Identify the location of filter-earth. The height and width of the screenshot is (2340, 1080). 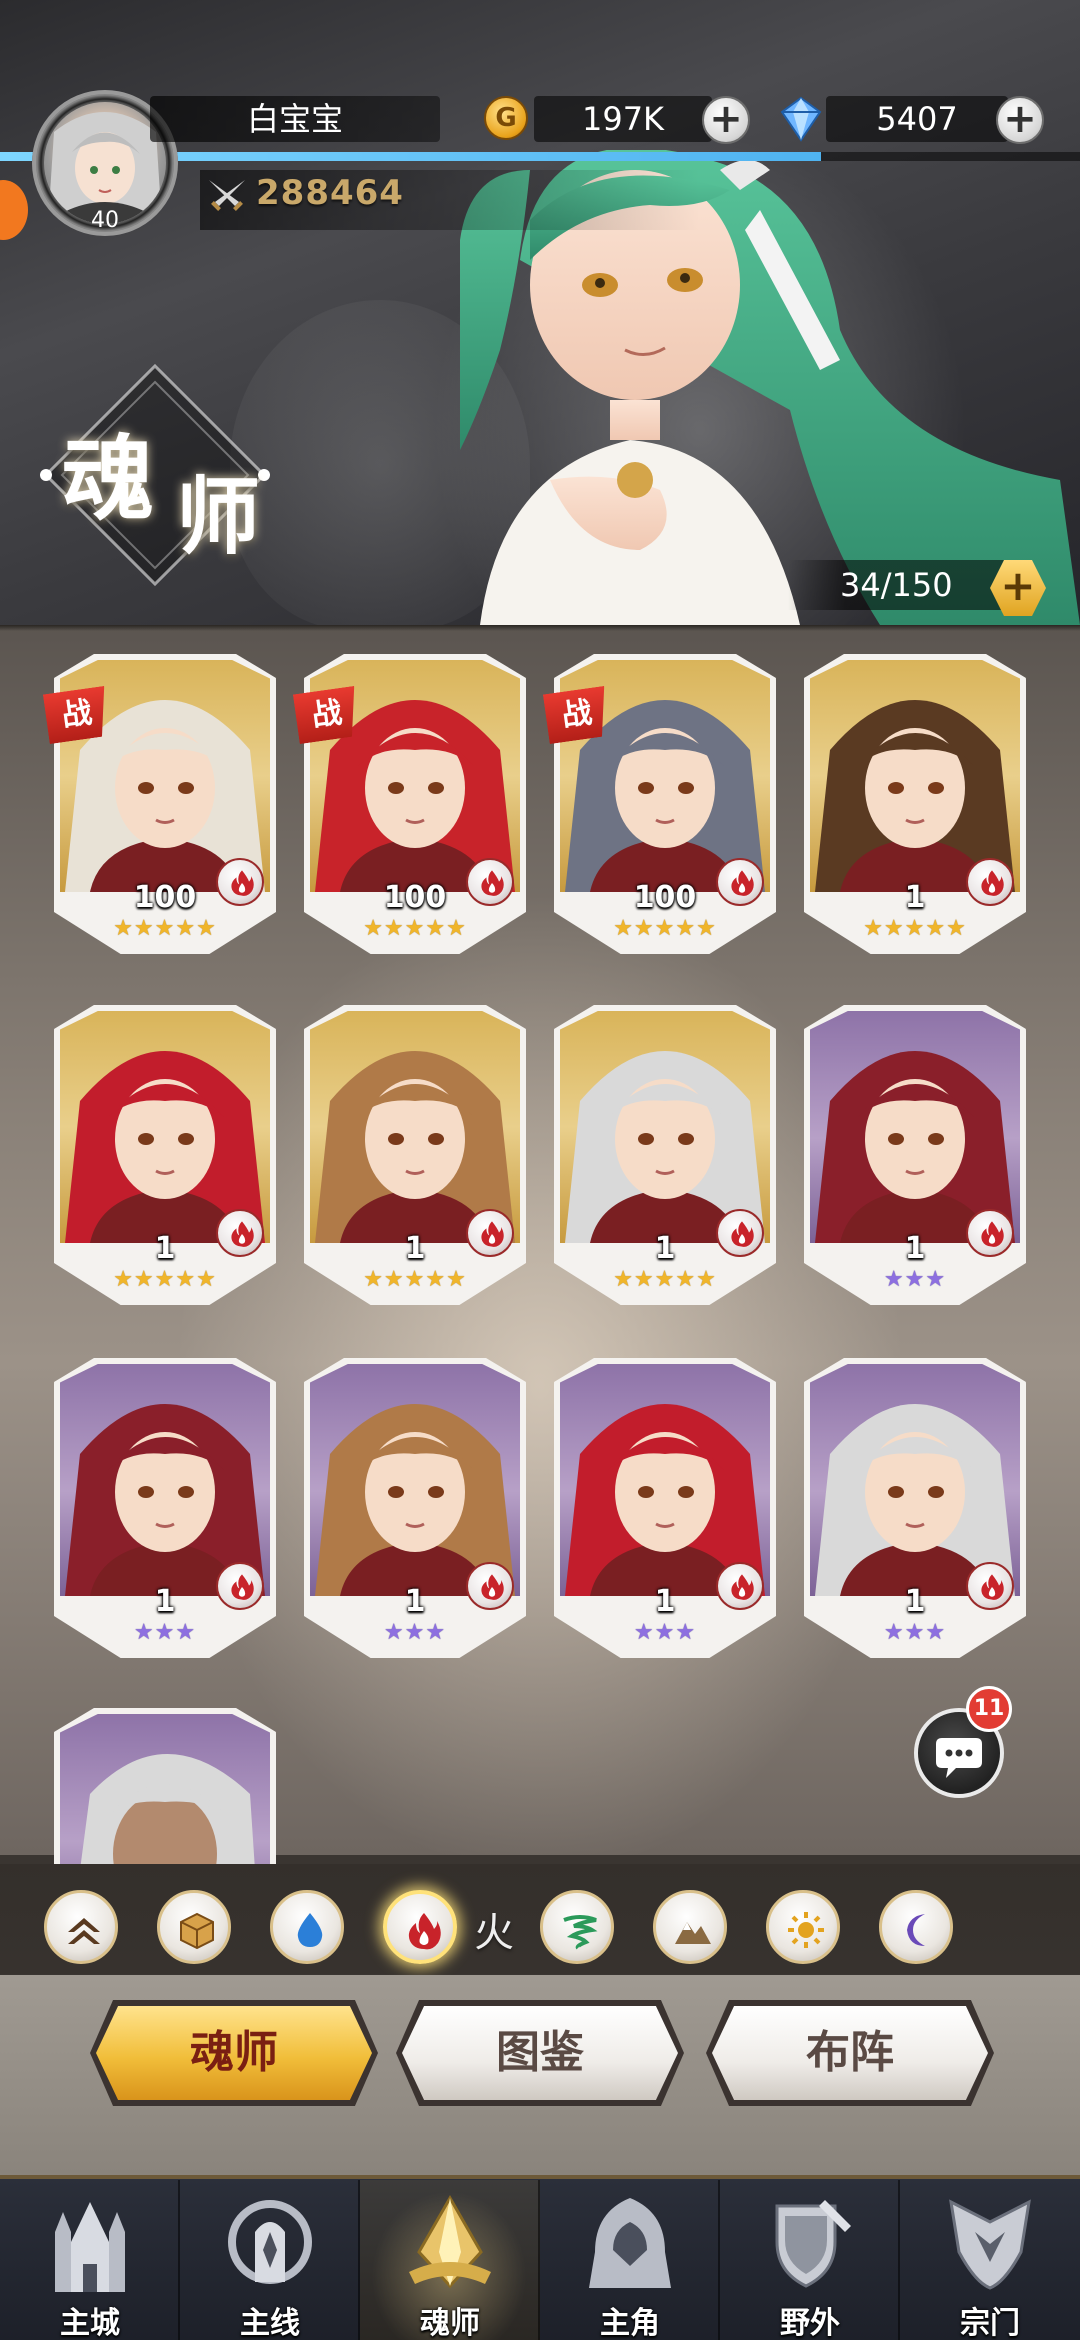
(690, 1927).